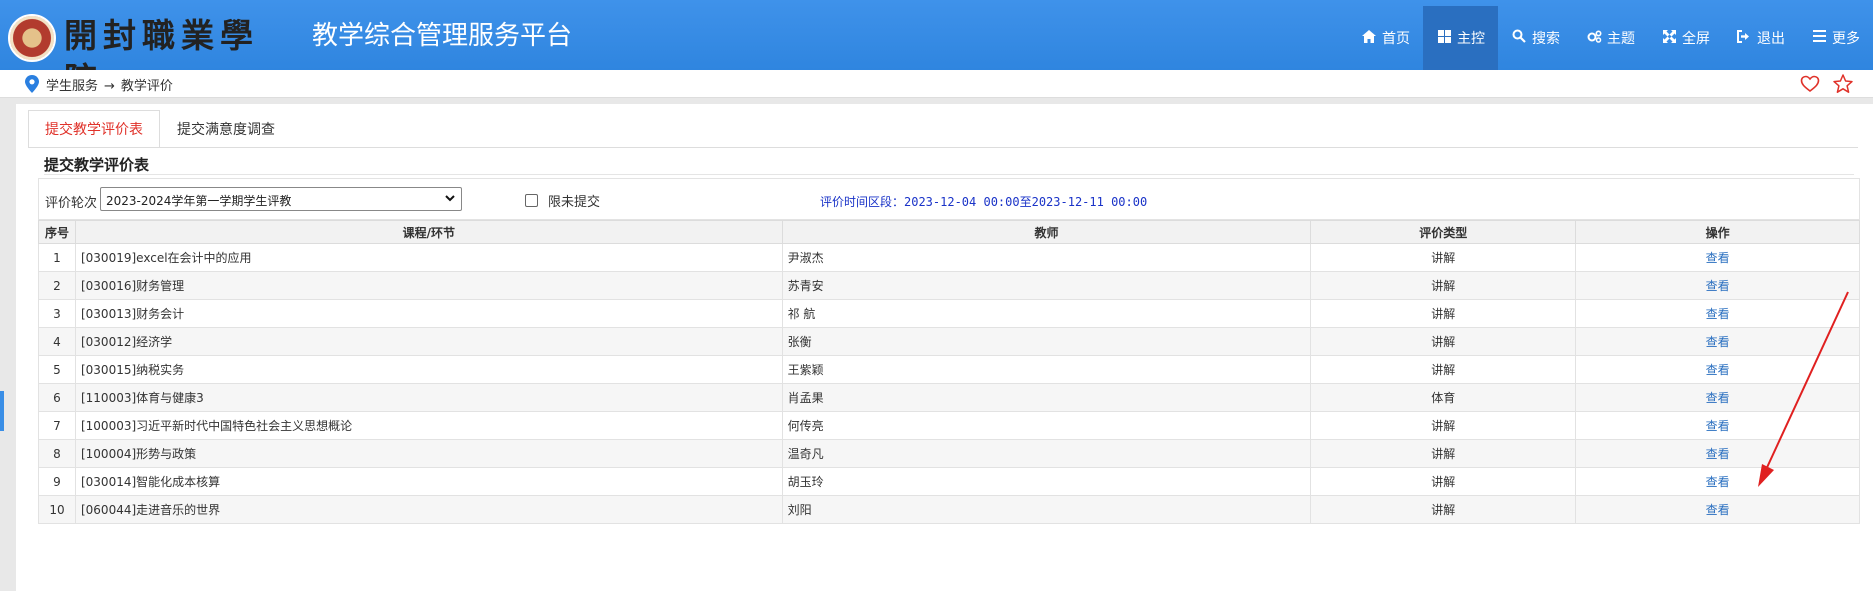 The image size is (1873, 591). What do you see at coordinates (428, 257) in the screenshot?
I see `row-course: [030019]excel在会计中的应用` at bounding box center [428, 257].